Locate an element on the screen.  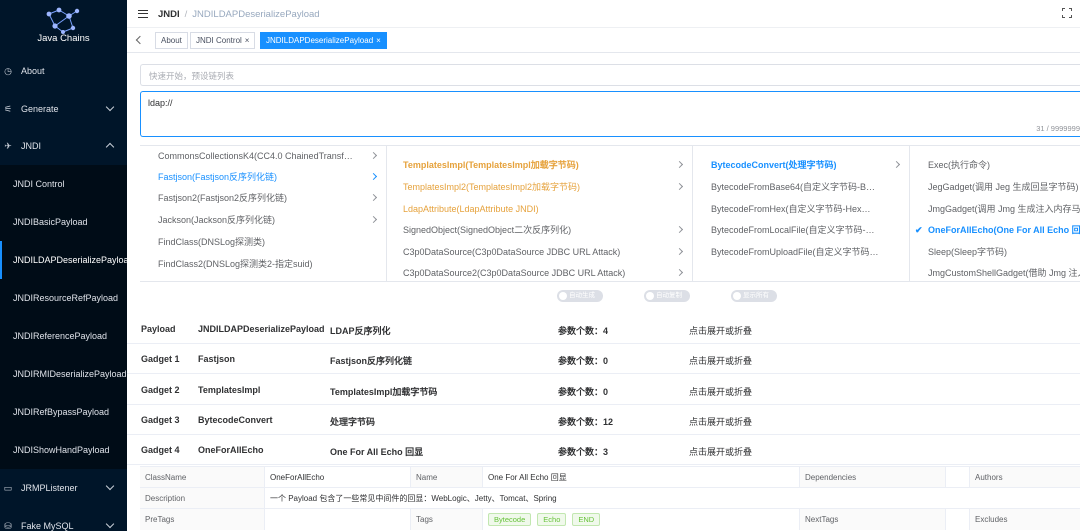
sidebar-item-jndi-show-hand-payload: JNDIShowHandPayload is located at coordinates (63, 450).